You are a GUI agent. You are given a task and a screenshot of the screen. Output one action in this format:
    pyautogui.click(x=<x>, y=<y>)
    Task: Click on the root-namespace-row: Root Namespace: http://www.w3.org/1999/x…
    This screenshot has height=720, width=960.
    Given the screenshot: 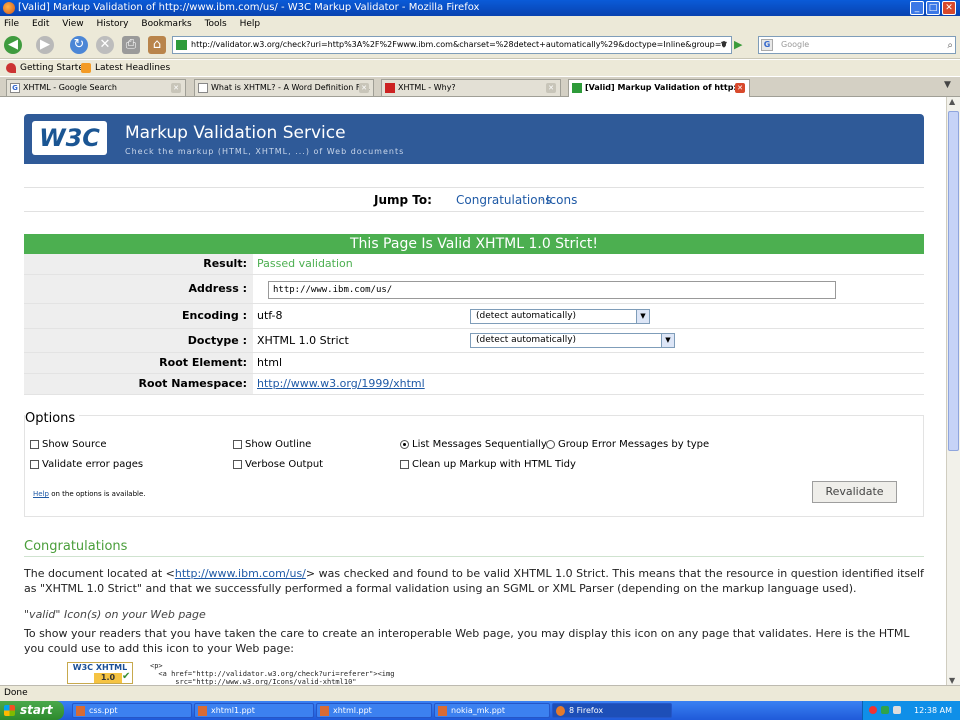 What is the action you would take?
    pyautogui.click(x=474, y=384)
    